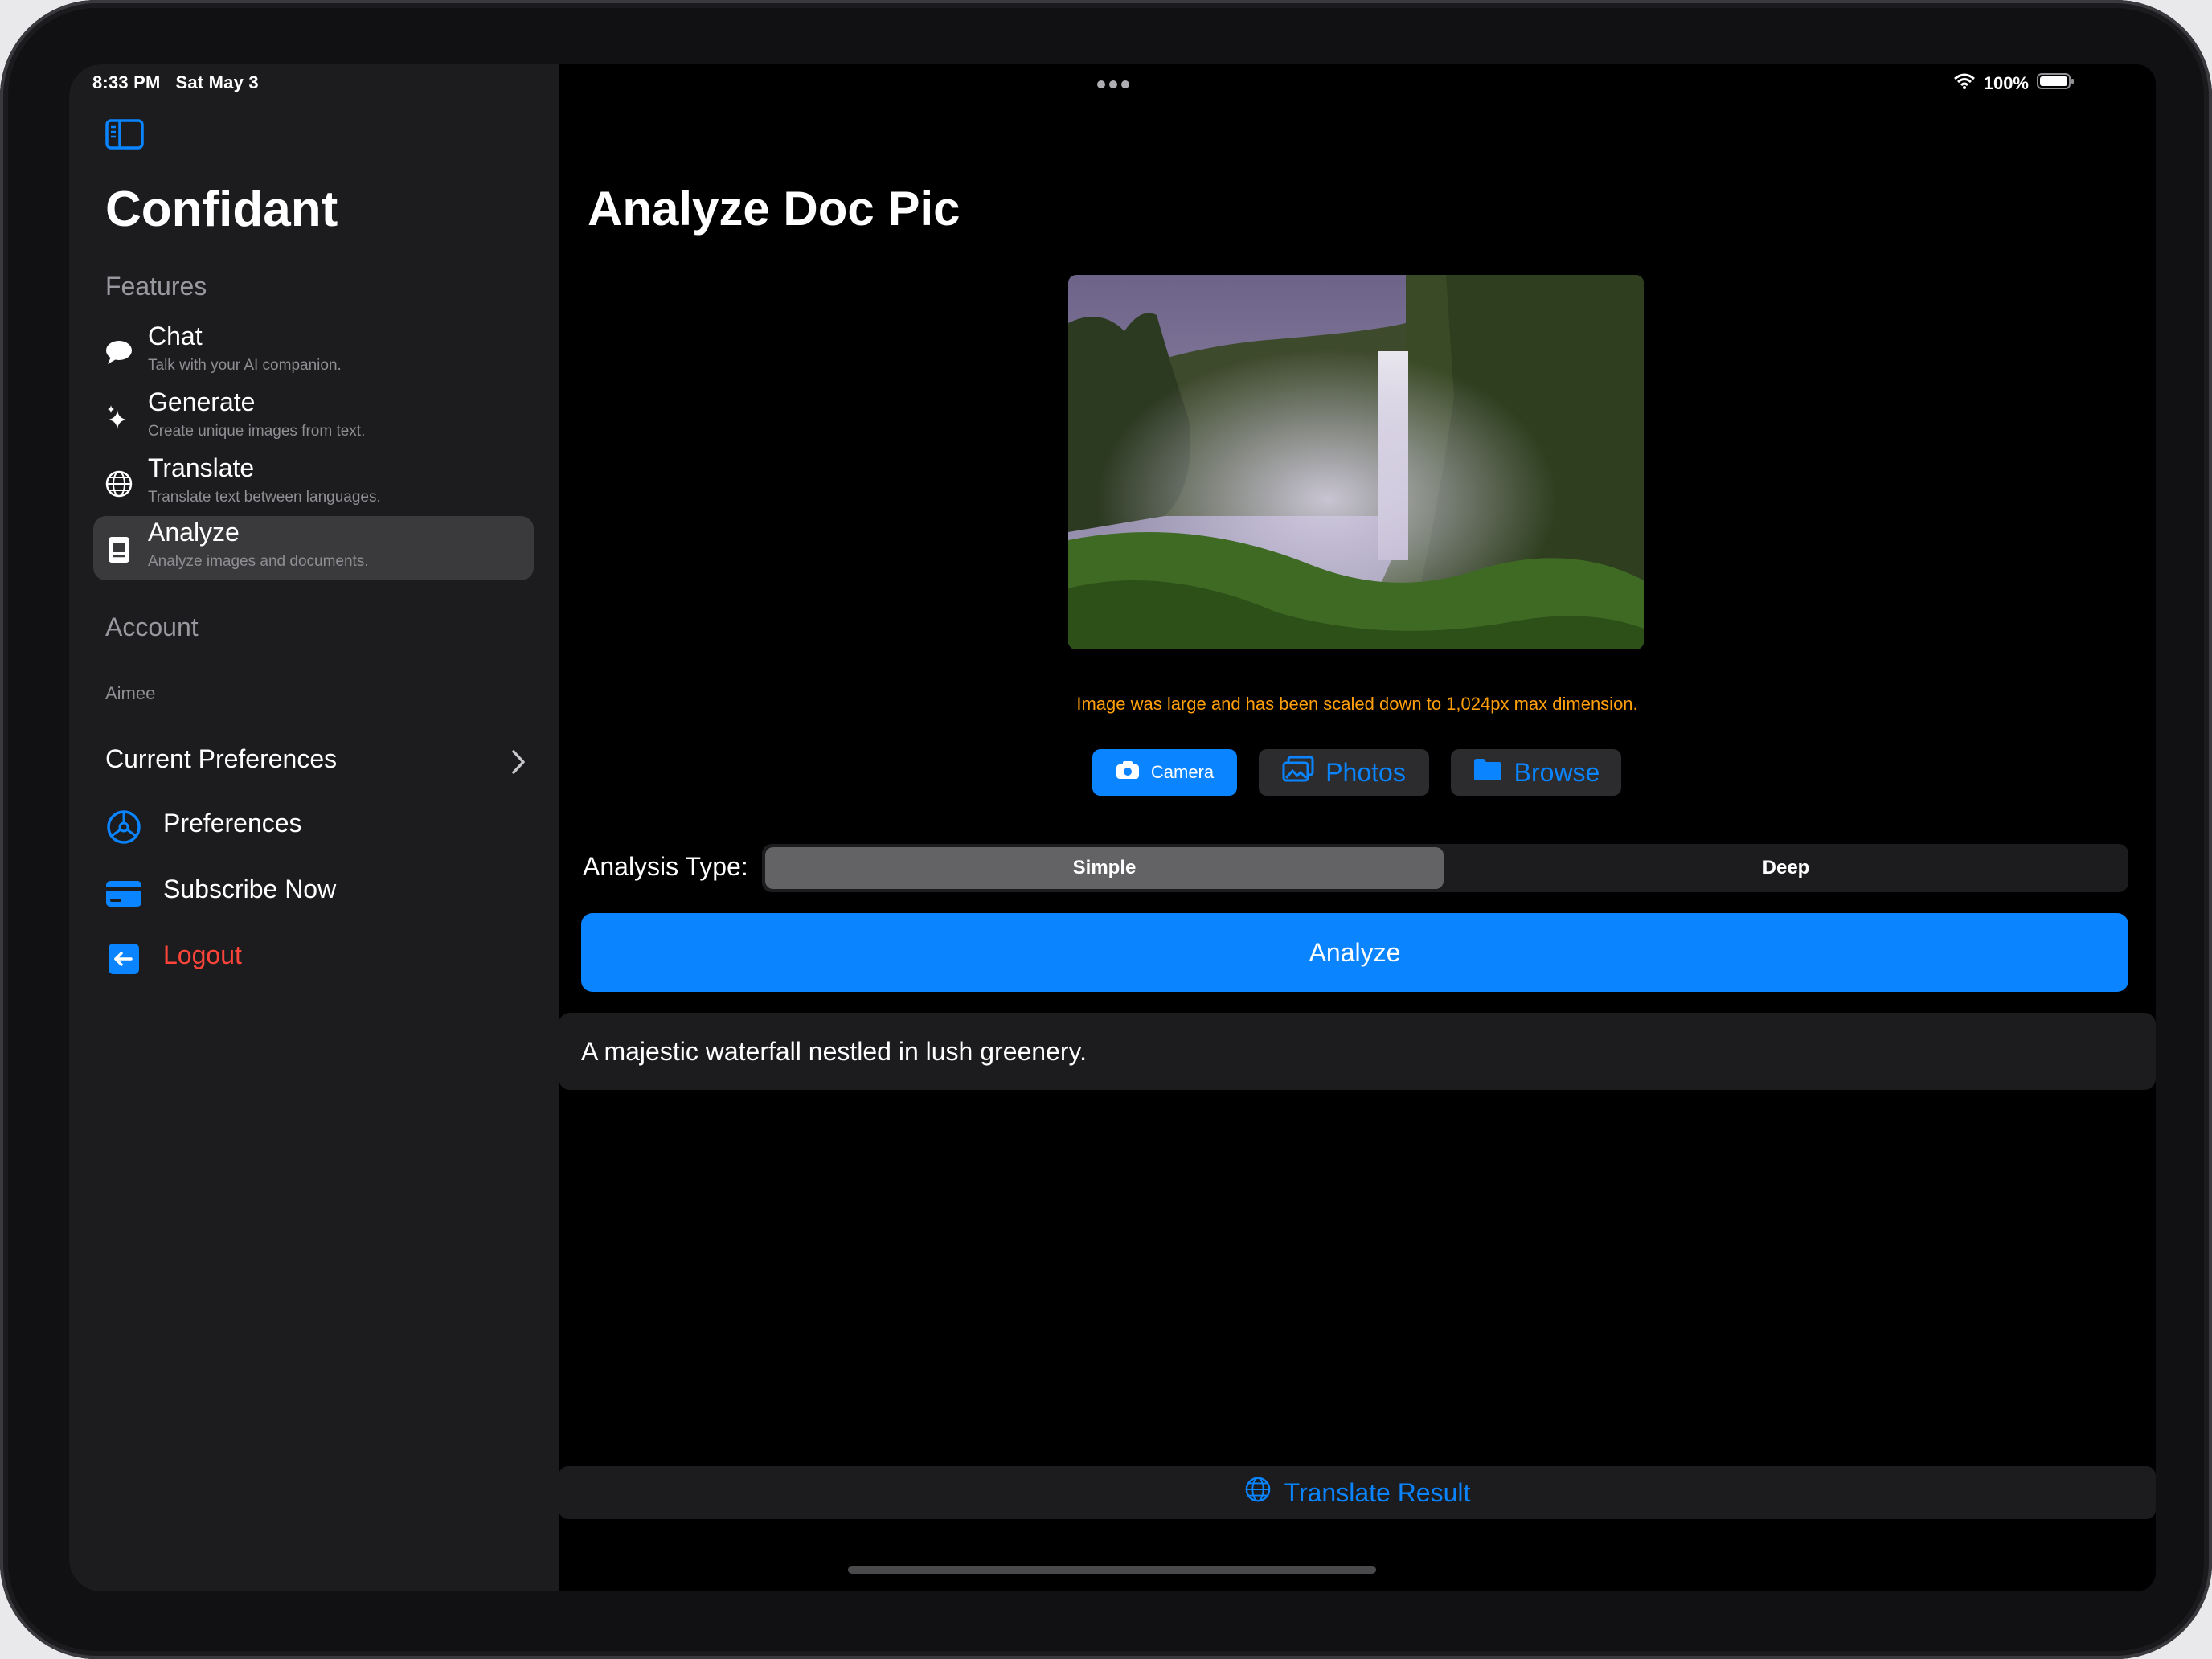  I want to click on browse-label: Browse, so click(1557, 772).